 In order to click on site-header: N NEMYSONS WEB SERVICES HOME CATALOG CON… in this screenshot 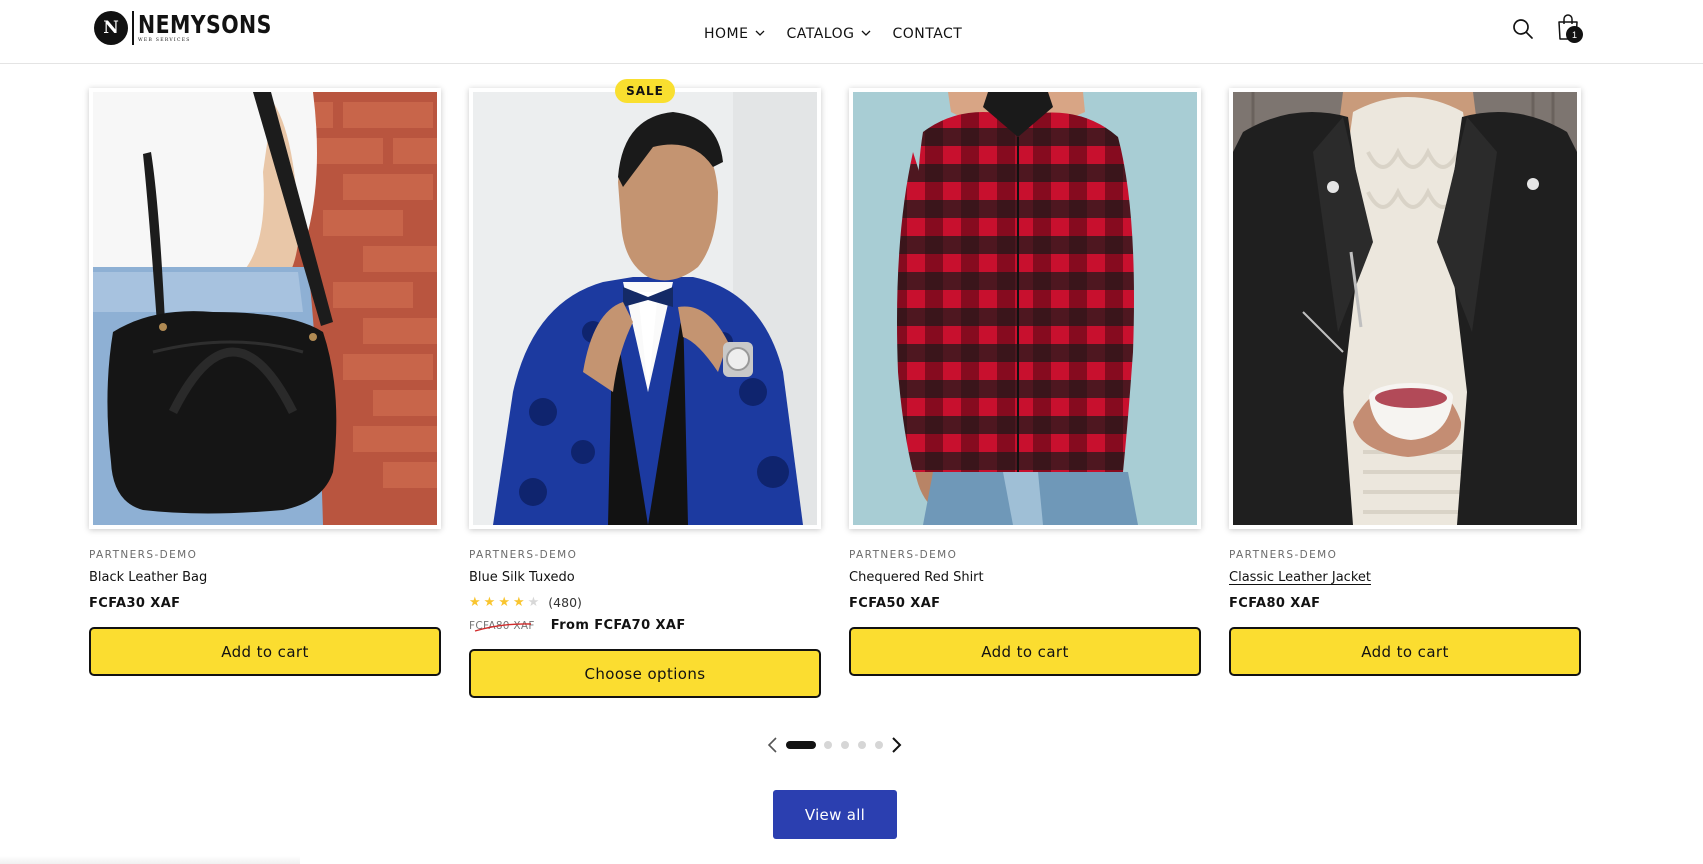, I will do `click(851, 32)`.